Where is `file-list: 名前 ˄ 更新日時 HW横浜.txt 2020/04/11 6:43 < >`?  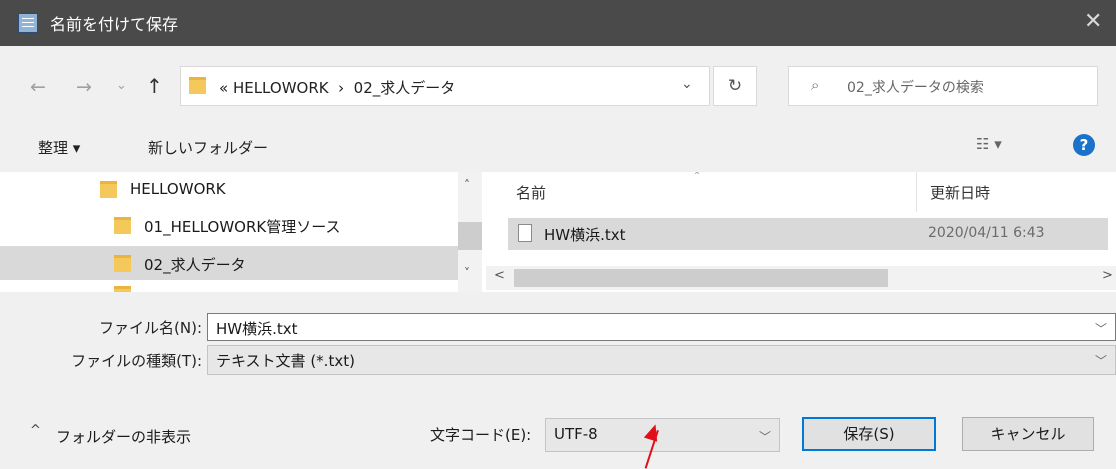 file-list: 名前 ˄ 更新日時 HW横浜.txt 2020/04/11 6:43 < > is located at coordinates (801, 232).